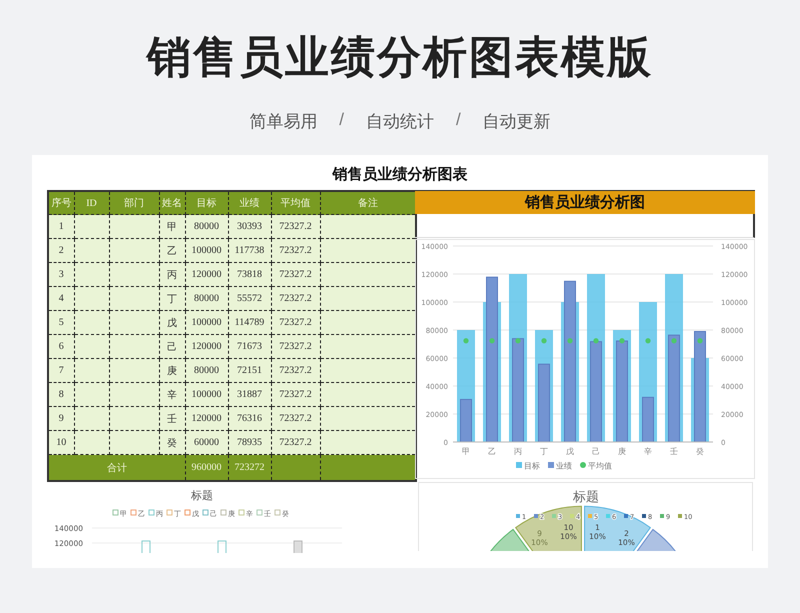  Describe the element at coordinates (61, 394) in the screenshot. I see `table-cell: 8` at that location.